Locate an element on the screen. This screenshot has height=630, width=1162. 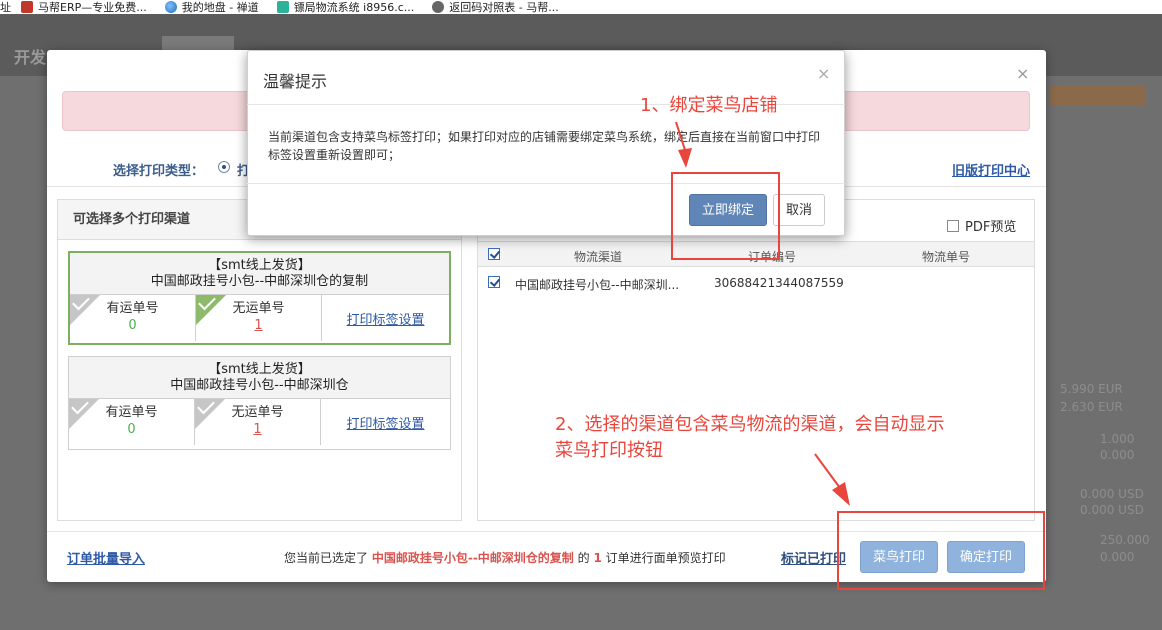
background-number: 5.990 EUR is located at coordinates (1091, 389).